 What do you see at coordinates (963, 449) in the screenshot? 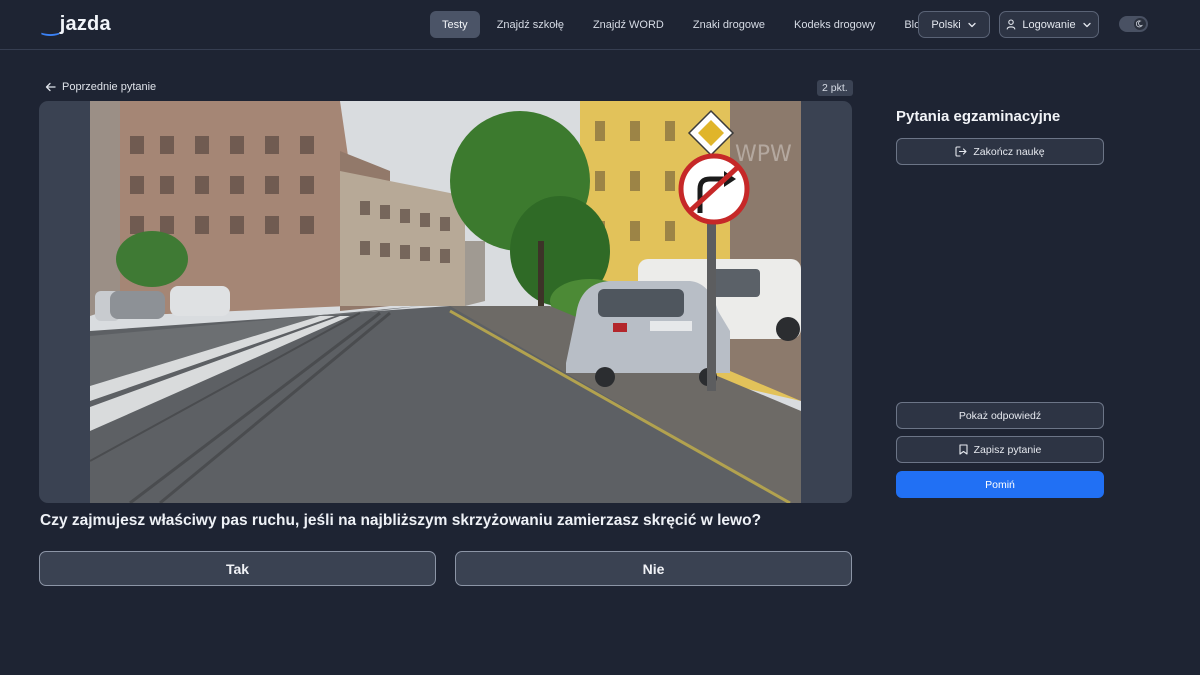
I see `bookmark-icon` at bounding box center [963, 449].